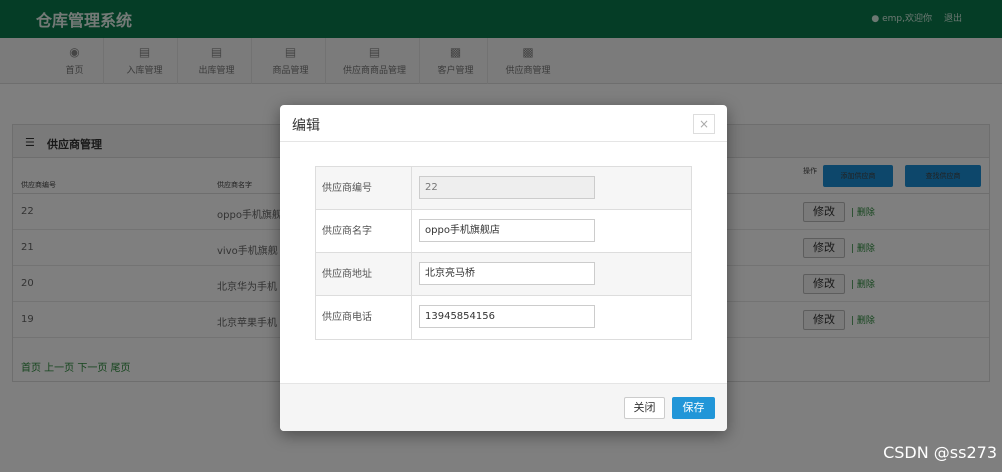 The image size is (1002, 472). Describe the element at coordinates (507, 187) in the screenshot. I see `supplier-id-field: 22` at that location.